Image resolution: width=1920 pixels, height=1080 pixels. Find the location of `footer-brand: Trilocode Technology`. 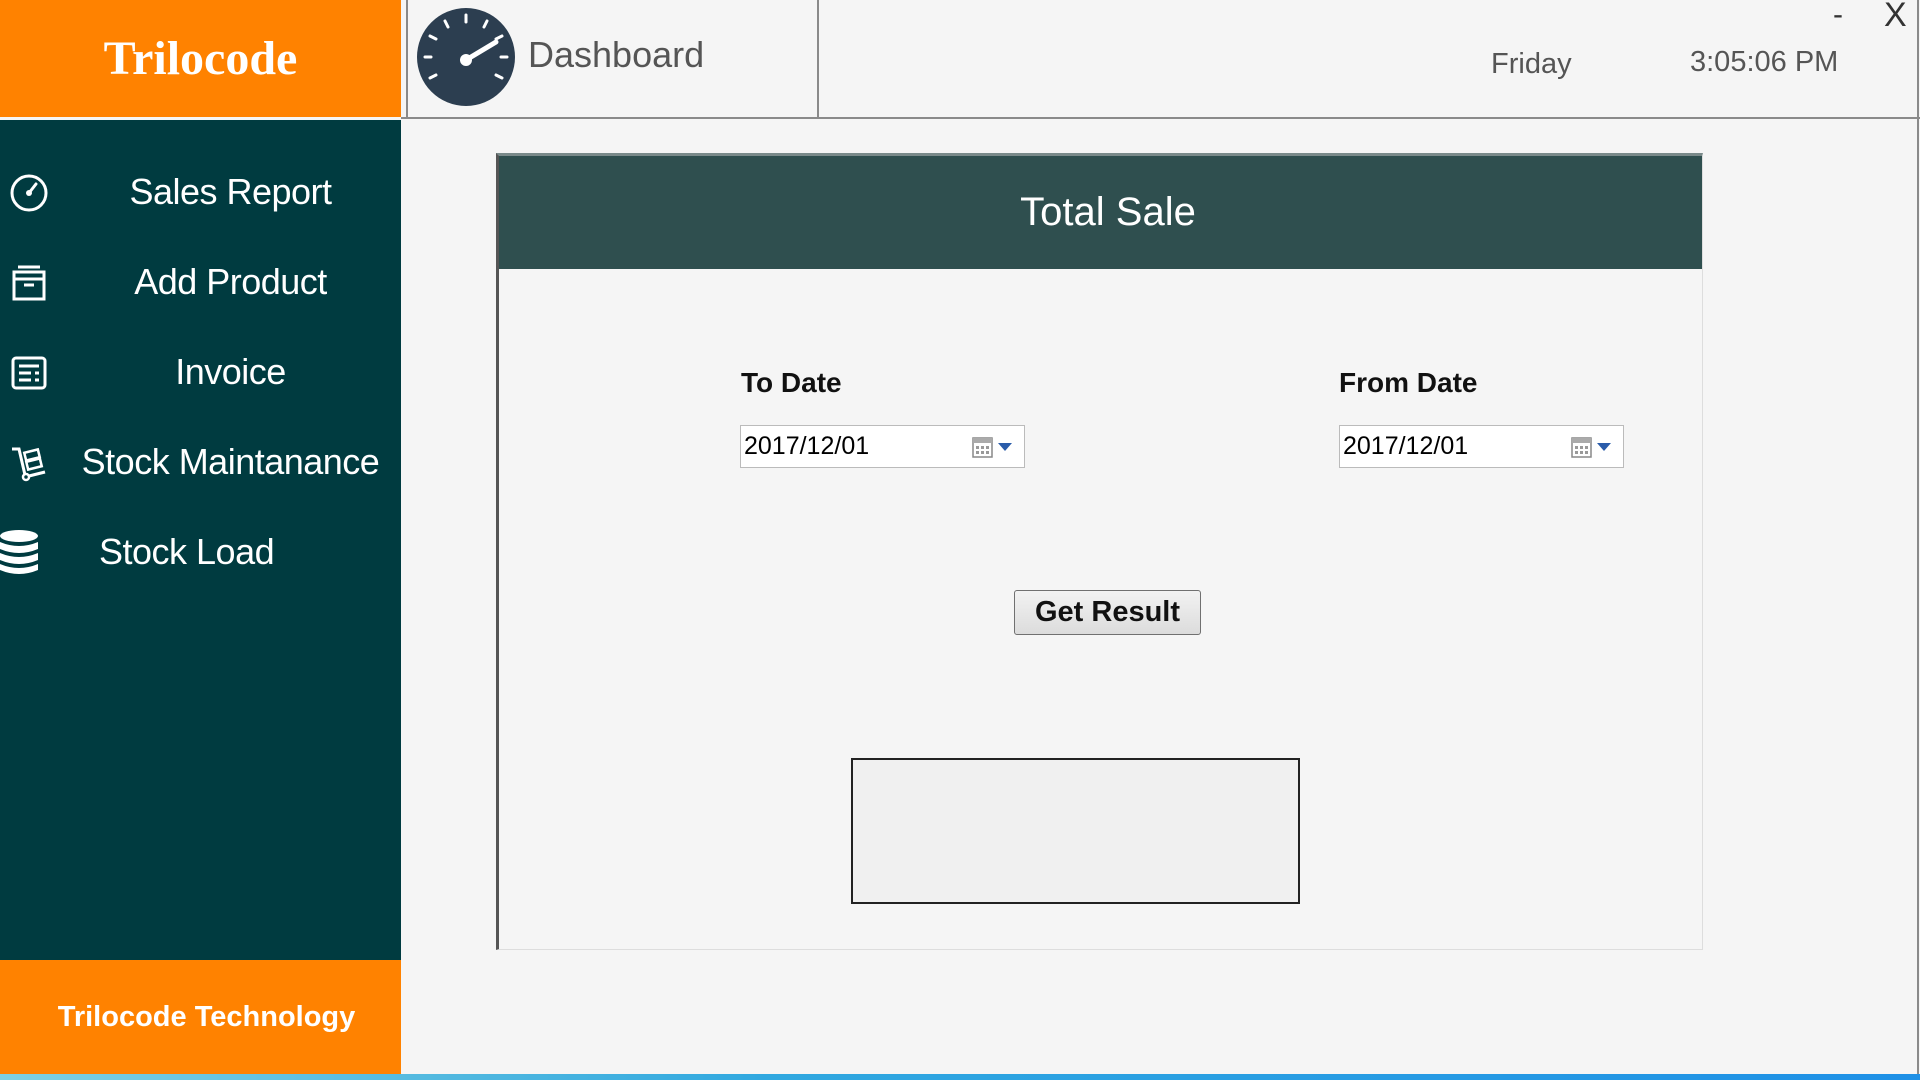

footer-brand: Trilocode Technology is located at coordinates (200, 1017).